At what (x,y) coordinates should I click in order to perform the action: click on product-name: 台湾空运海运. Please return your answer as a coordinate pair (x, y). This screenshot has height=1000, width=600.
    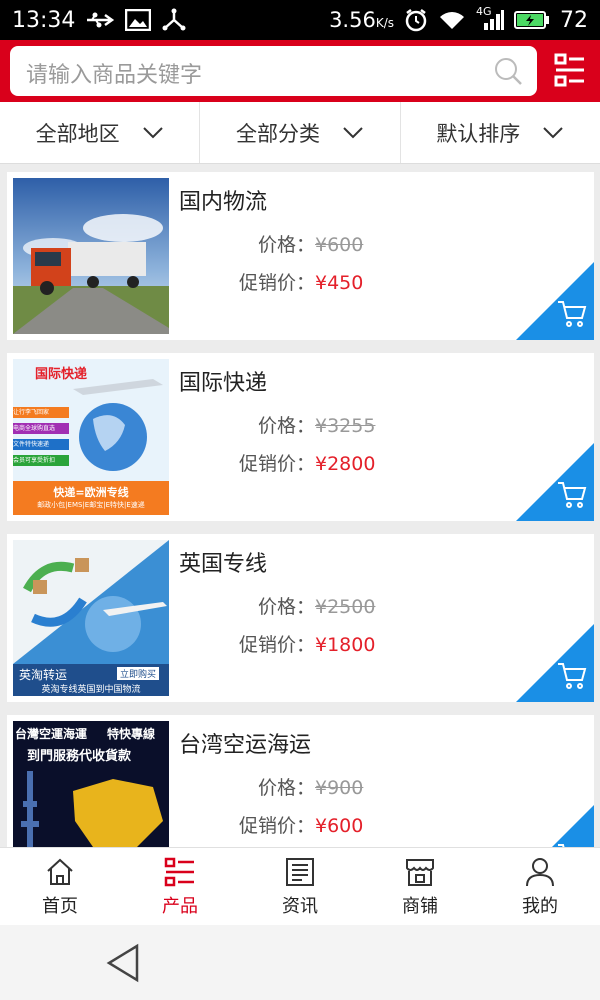
    Looking at the image, I should click on (245, 745).